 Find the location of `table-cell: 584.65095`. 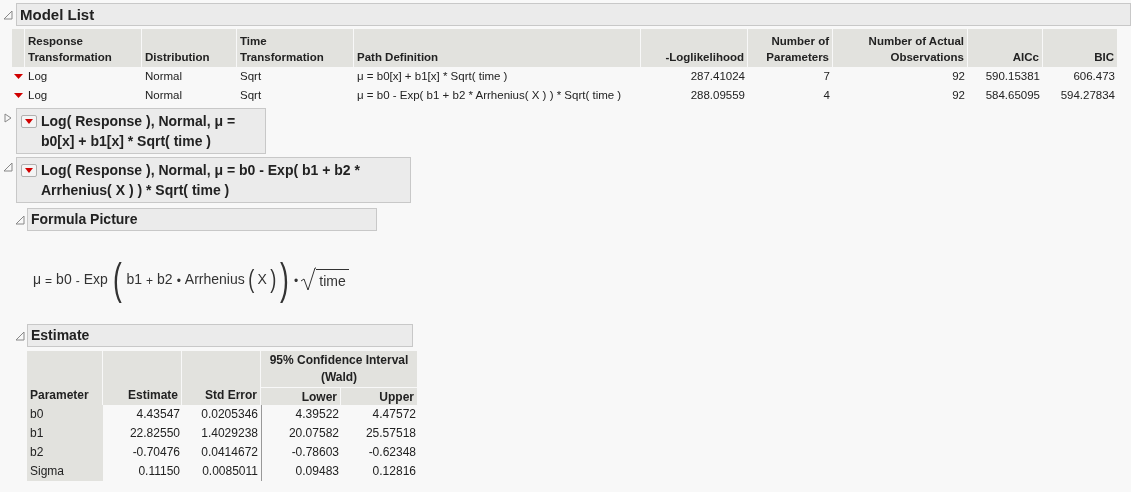

table-cell: 584.65095 is located at coordinates (1012, 94).